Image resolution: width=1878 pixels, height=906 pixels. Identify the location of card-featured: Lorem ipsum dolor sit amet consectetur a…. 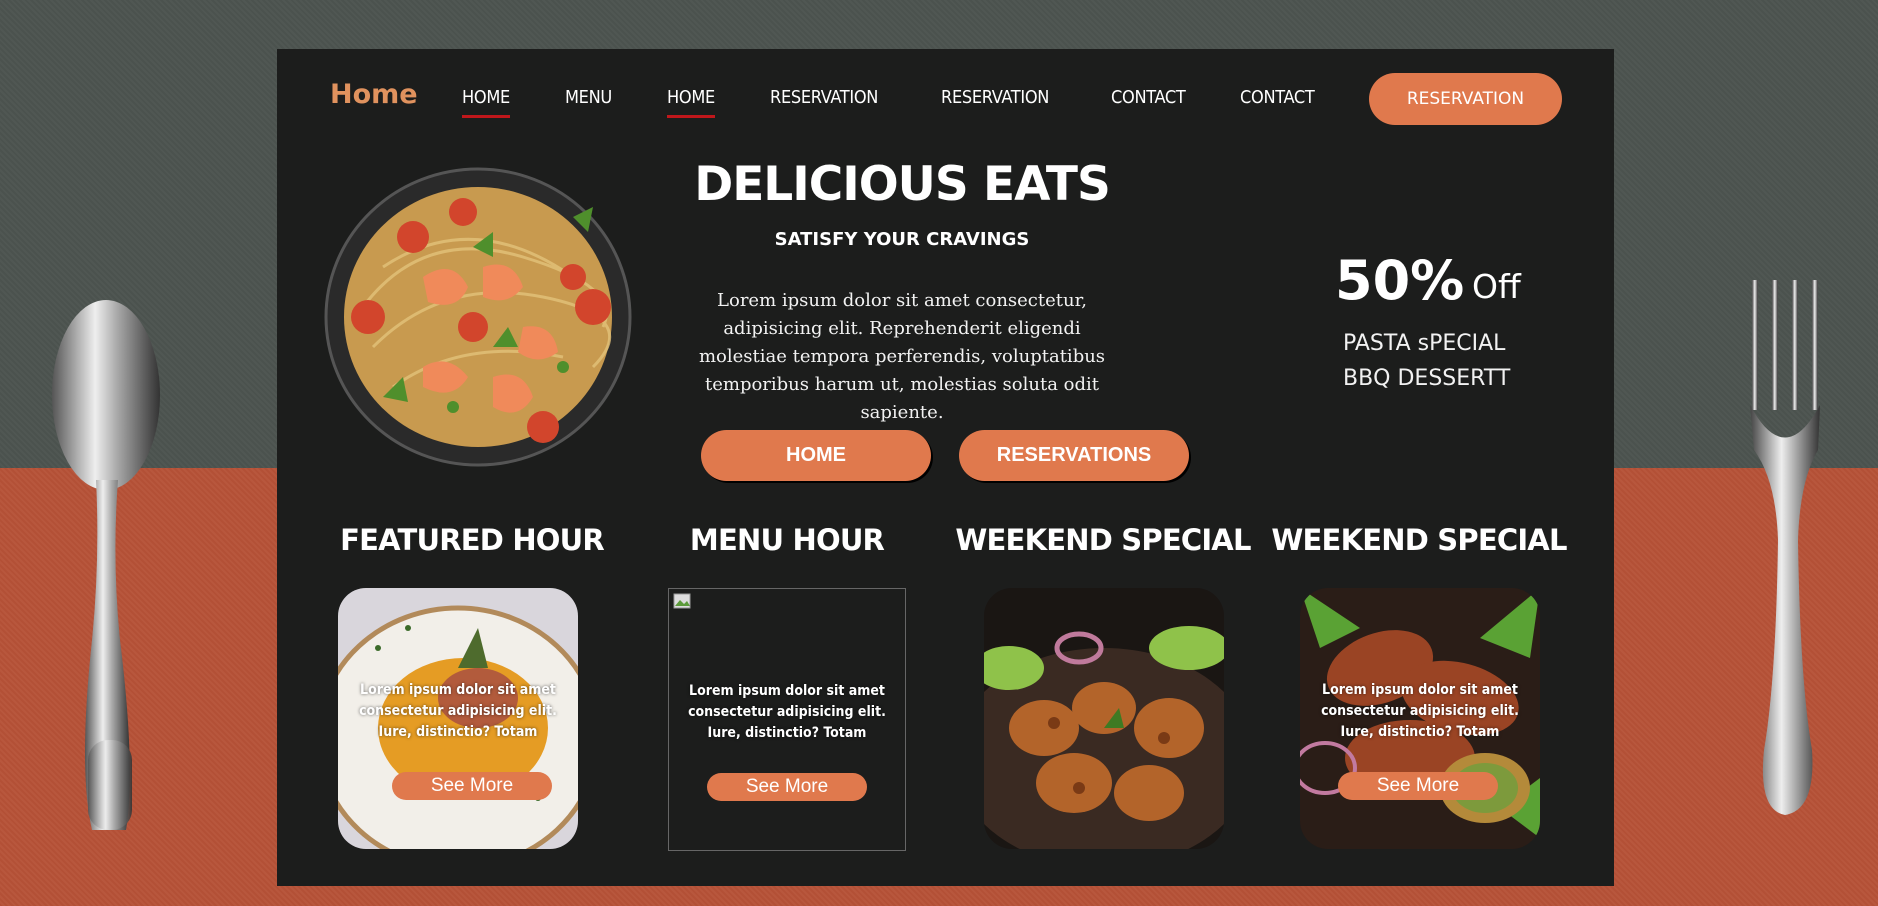
(458, 718).